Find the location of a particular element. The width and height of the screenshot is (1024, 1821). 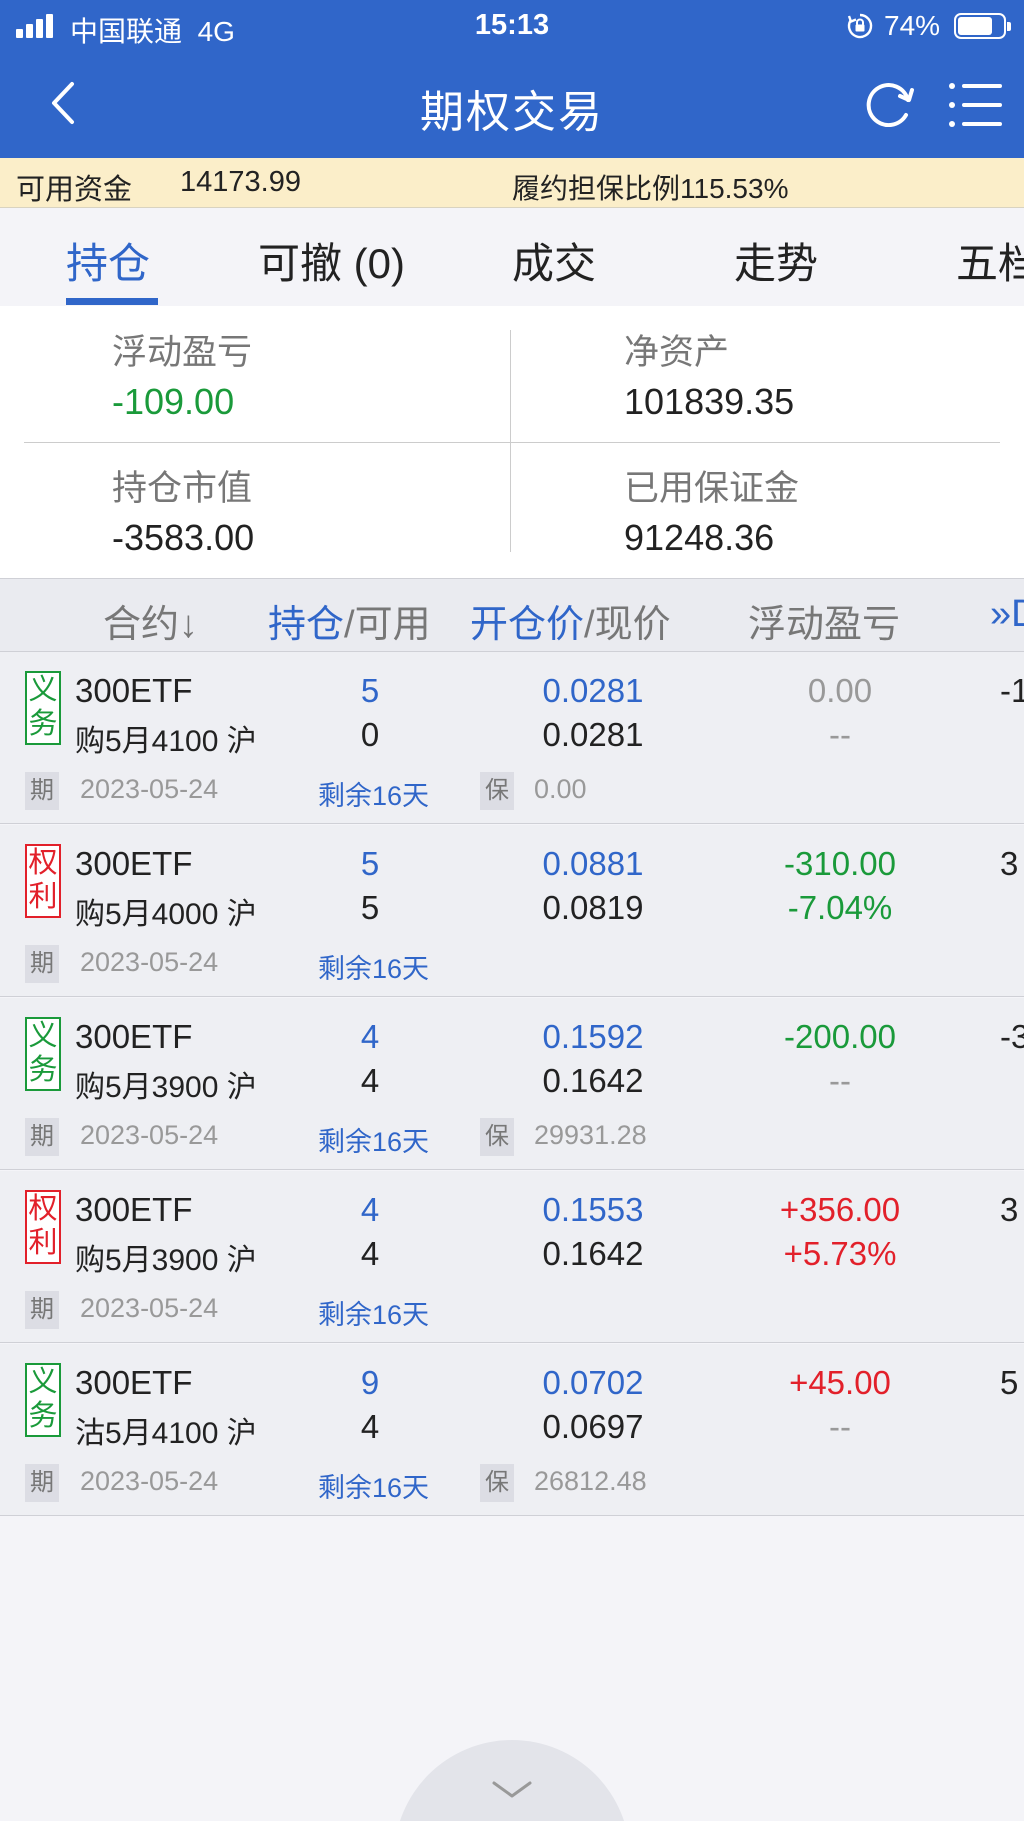

rotation-lock-icon is located at coordinates (860, 26).